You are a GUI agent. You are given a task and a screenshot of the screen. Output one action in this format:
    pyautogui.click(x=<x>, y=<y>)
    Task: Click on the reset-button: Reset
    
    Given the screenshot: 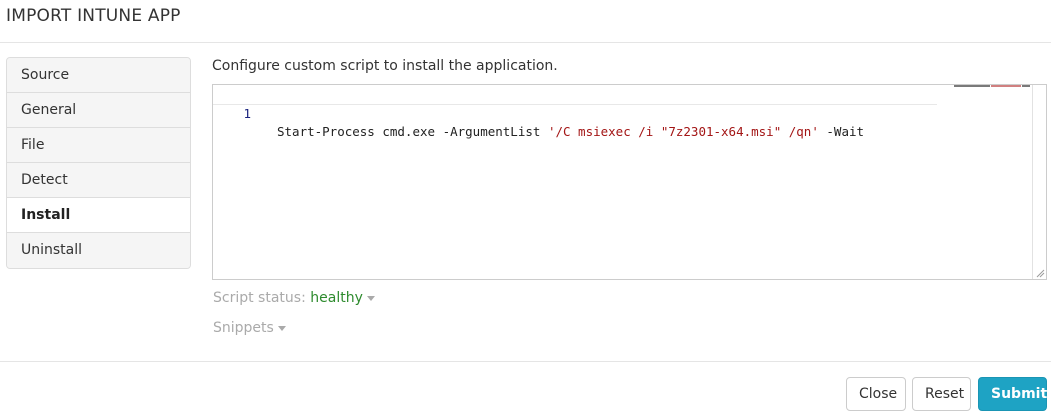 What is the action you would take?
    pyautogui.click(x=941, y=394)
    